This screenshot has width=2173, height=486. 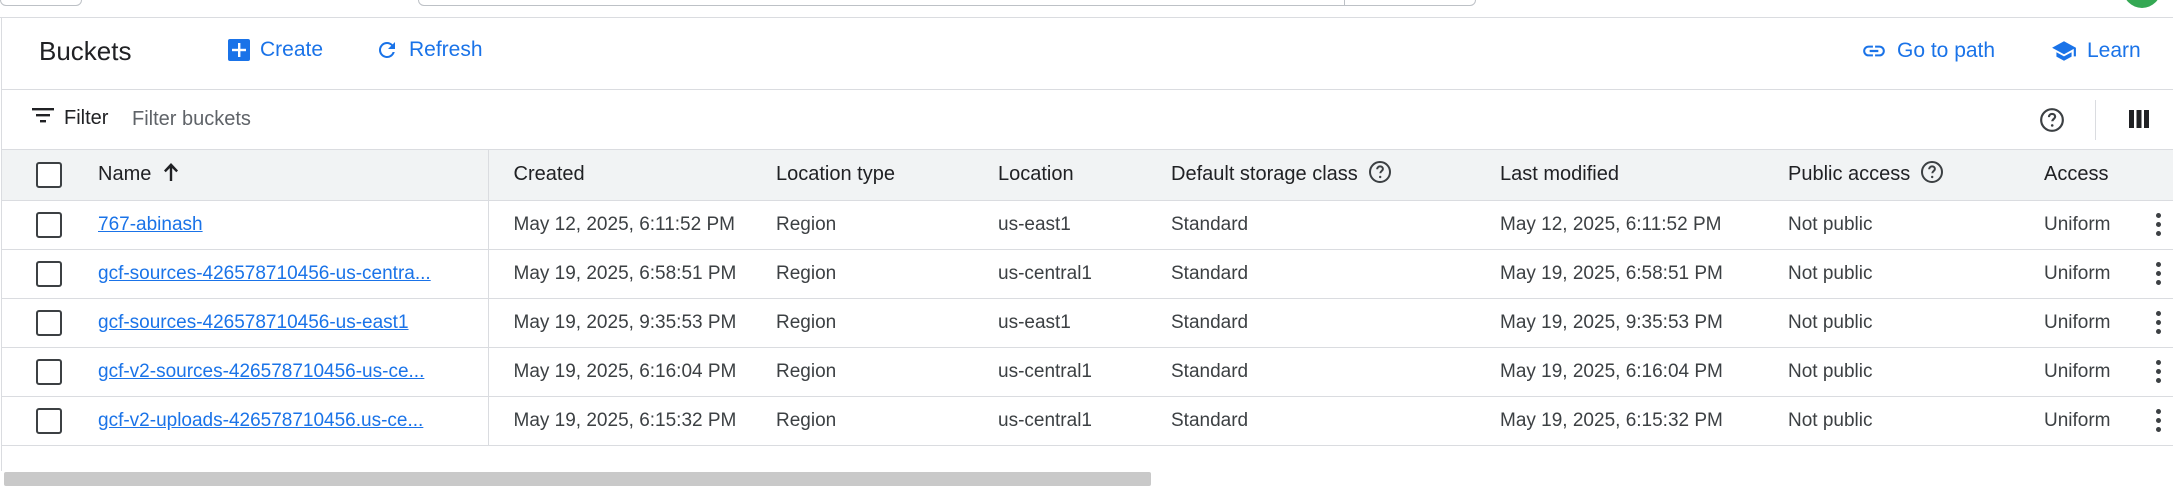 I want to click on created-cell: May 19, 2025, 6:58:51 PM, so click(x=625, y=273).